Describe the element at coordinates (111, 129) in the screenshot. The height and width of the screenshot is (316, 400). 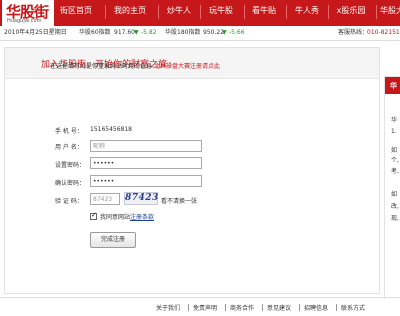
I see `phone-value: 15165456818` at that location.